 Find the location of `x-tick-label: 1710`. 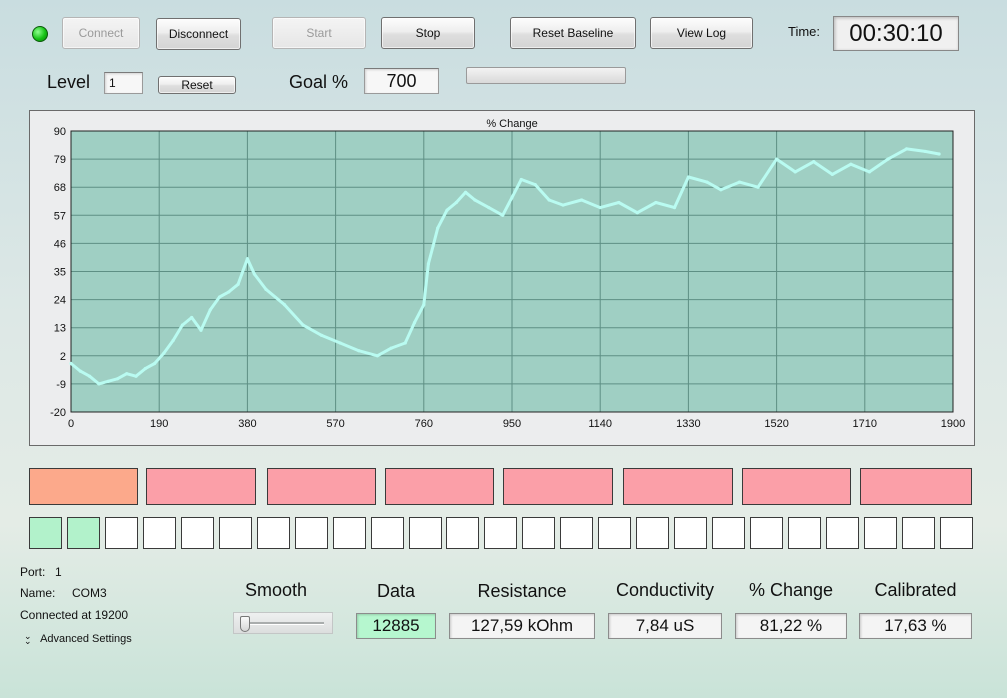

x-tick-label: 1710 is located at coordinates (865, 424).